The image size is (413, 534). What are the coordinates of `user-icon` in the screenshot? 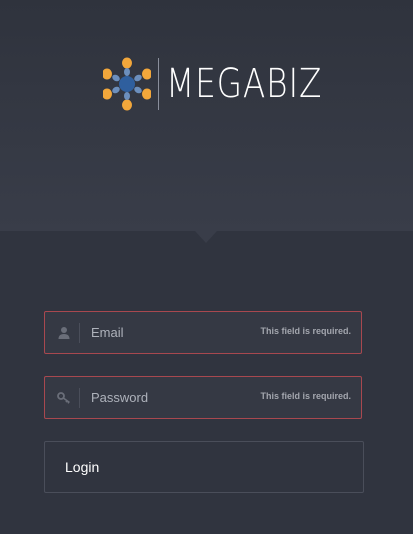 It's located at (64, 333).